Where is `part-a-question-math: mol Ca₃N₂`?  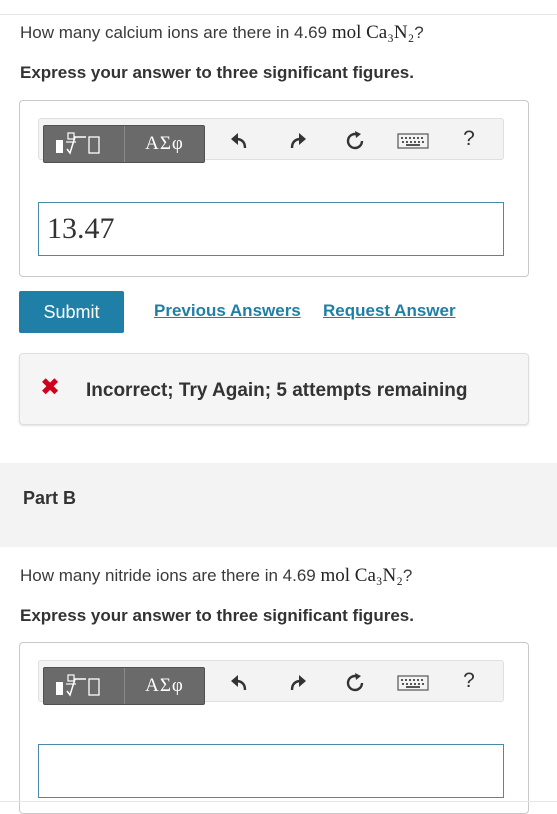
part-a-question-math: mol Ca₃N₂ is located at coordinates (373, 32).